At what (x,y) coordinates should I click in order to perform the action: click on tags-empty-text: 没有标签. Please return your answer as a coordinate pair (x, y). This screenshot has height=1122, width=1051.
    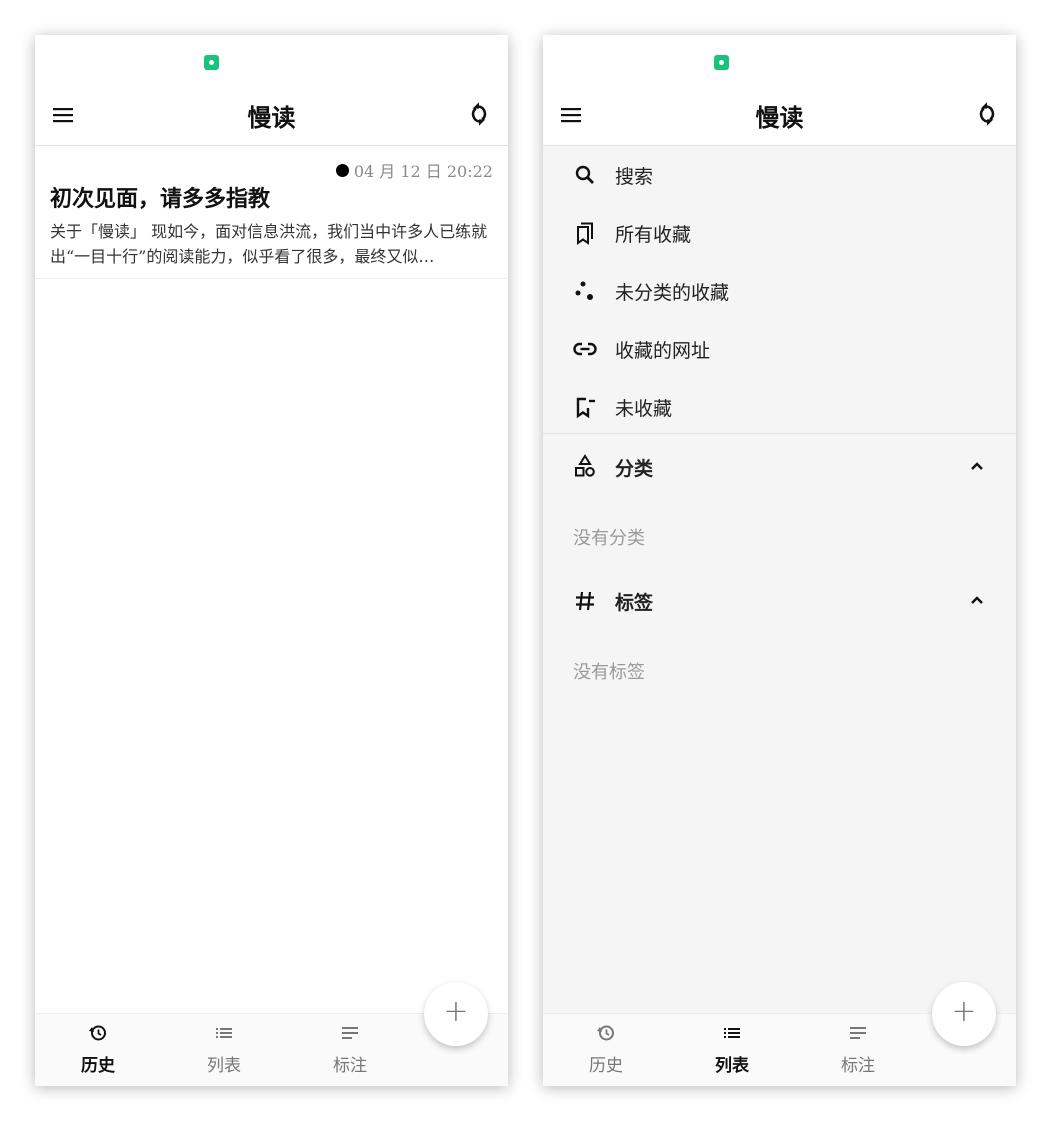
    Looking at the image, I should click on (609, 672).